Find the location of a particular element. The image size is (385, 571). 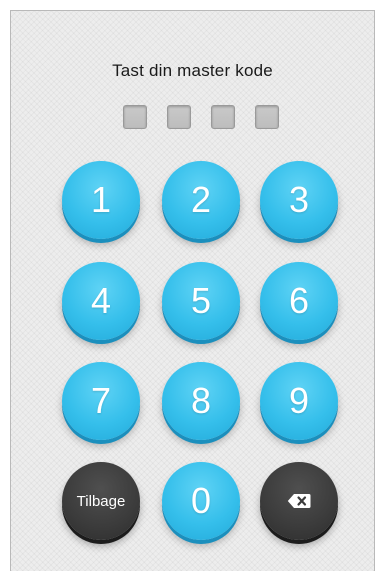

back-button: Tilbage is located at coordinates (101, 501).